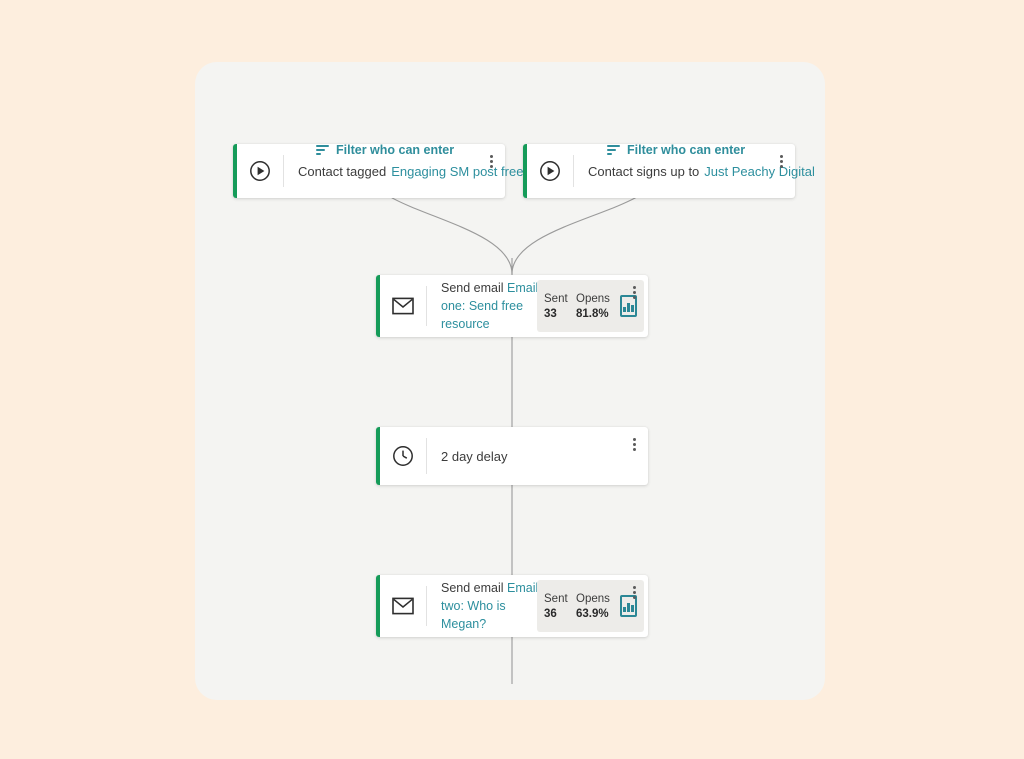 The height and width of the screenshot is (759, 1024). Describe the element at coordinates (592, 613) in the screenshot. I see `stat-opens-value: 63.9%` at that location.